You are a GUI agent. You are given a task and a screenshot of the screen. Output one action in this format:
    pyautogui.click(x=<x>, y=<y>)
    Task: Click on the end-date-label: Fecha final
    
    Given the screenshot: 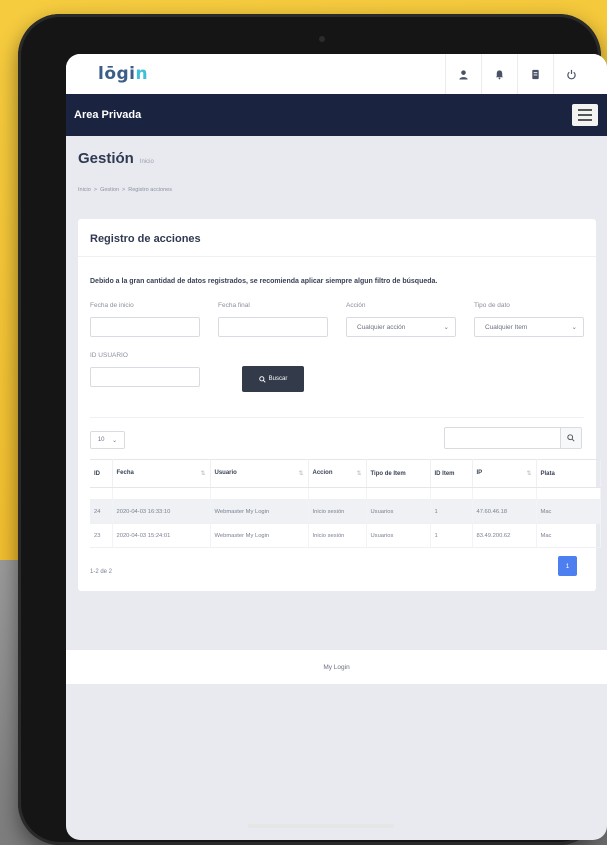 What is the action you would take?
    pyautogui.click(x=234, y=305)
    